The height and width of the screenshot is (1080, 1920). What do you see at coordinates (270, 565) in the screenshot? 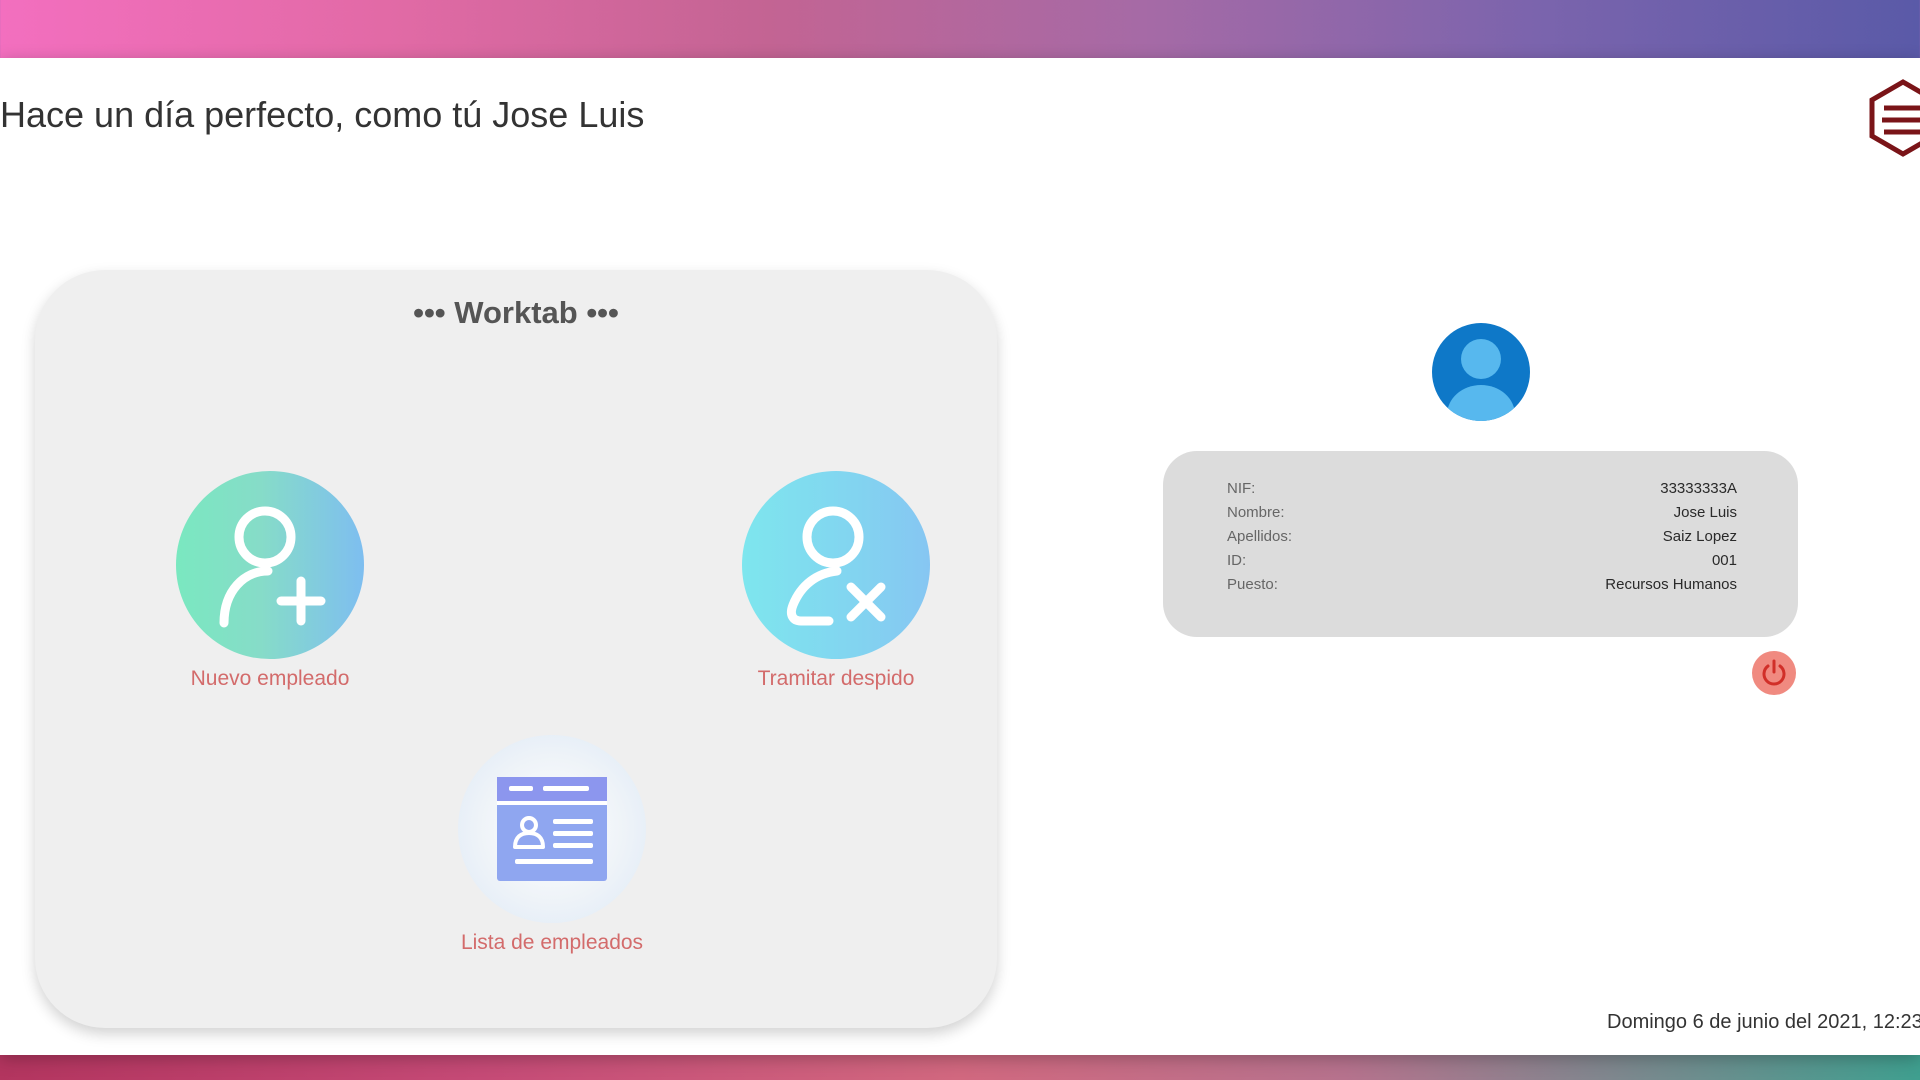
I see `add-user-icon` at bounding box center [270, 565].